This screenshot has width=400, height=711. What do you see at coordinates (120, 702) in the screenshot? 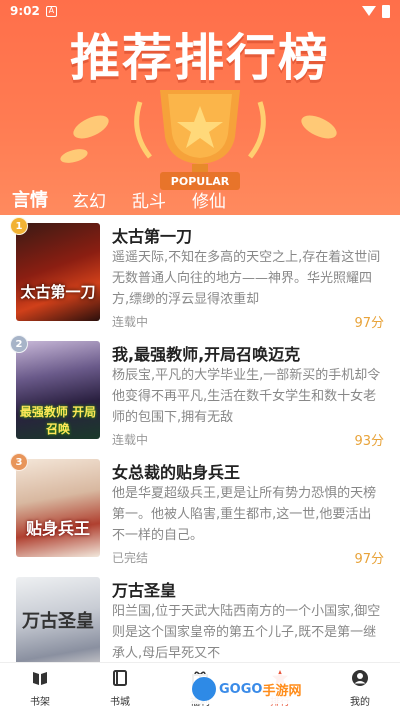
I see `nav-label: 书城` at bounding box center [120, 702].